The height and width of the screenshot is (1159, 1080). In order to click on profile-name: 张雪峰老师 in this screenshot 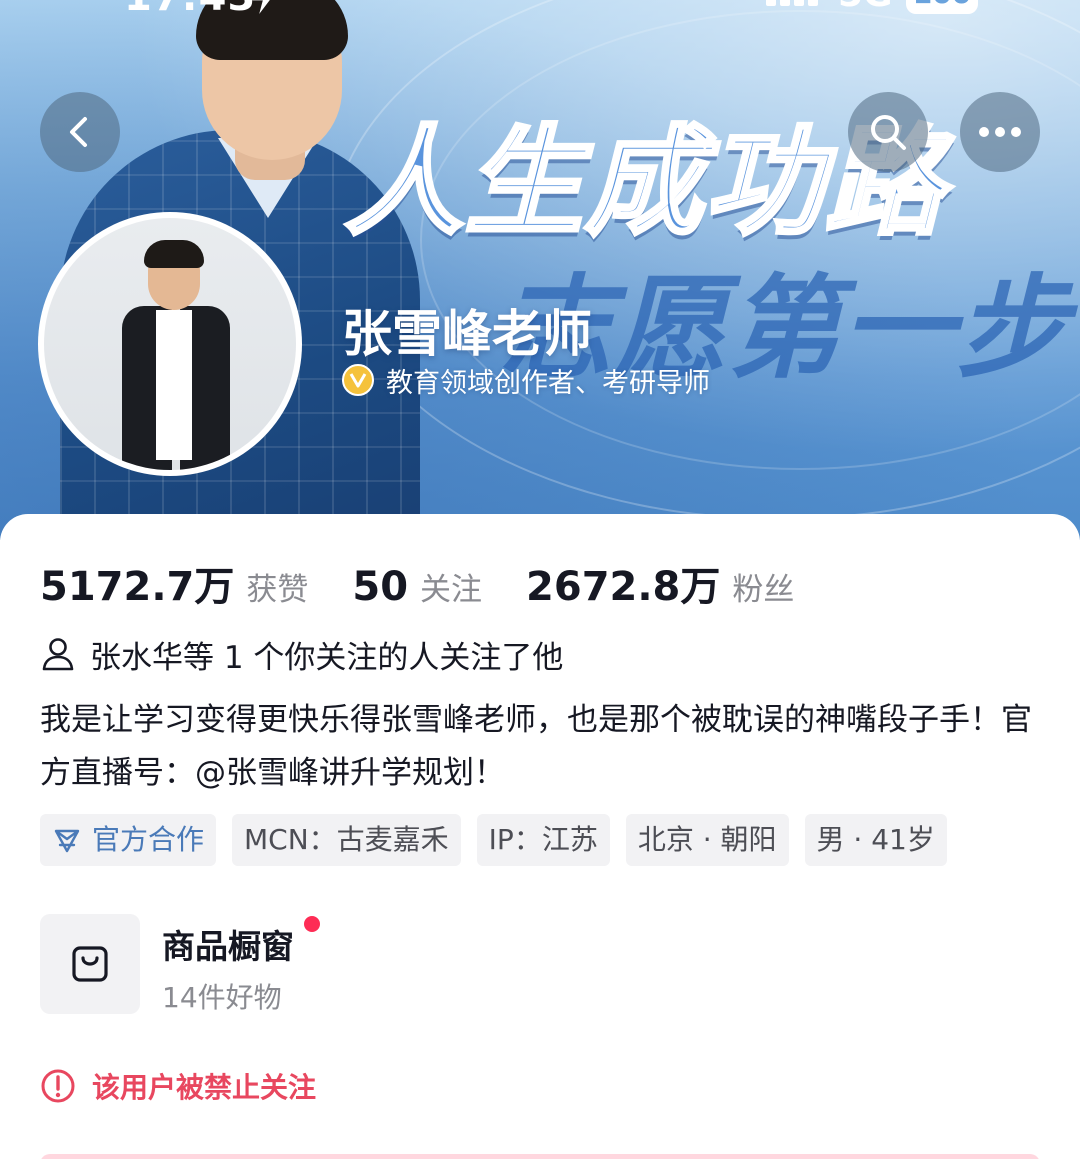, I will do `click(467, 334)`.